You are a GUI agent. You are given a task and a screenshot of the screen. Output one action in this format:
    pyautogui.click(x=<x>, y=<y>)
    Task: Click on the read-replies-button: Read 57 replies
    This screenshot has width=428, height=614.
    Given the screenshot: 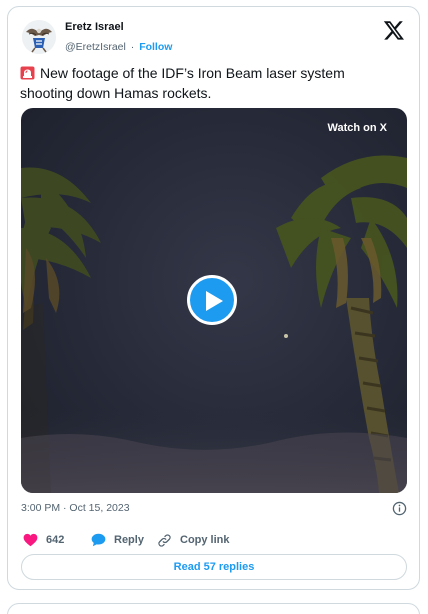 What is the action you would take?
    pyautogui.click(x=214, y=567)
    